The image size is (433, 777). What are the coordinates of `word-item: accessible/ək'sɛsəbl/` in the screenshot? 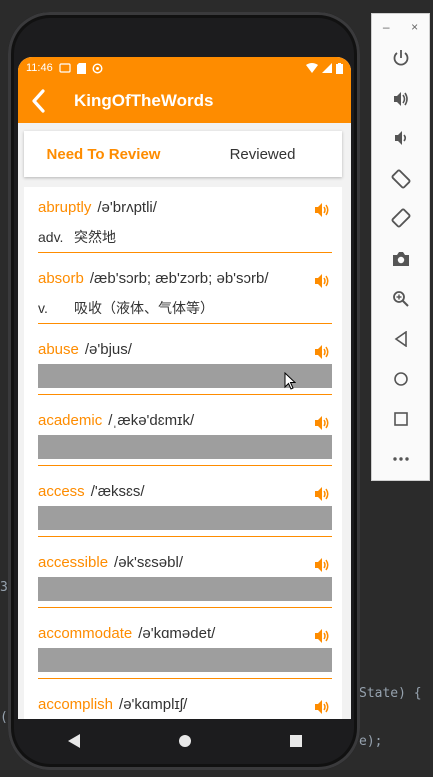 It's located at (183, 577).